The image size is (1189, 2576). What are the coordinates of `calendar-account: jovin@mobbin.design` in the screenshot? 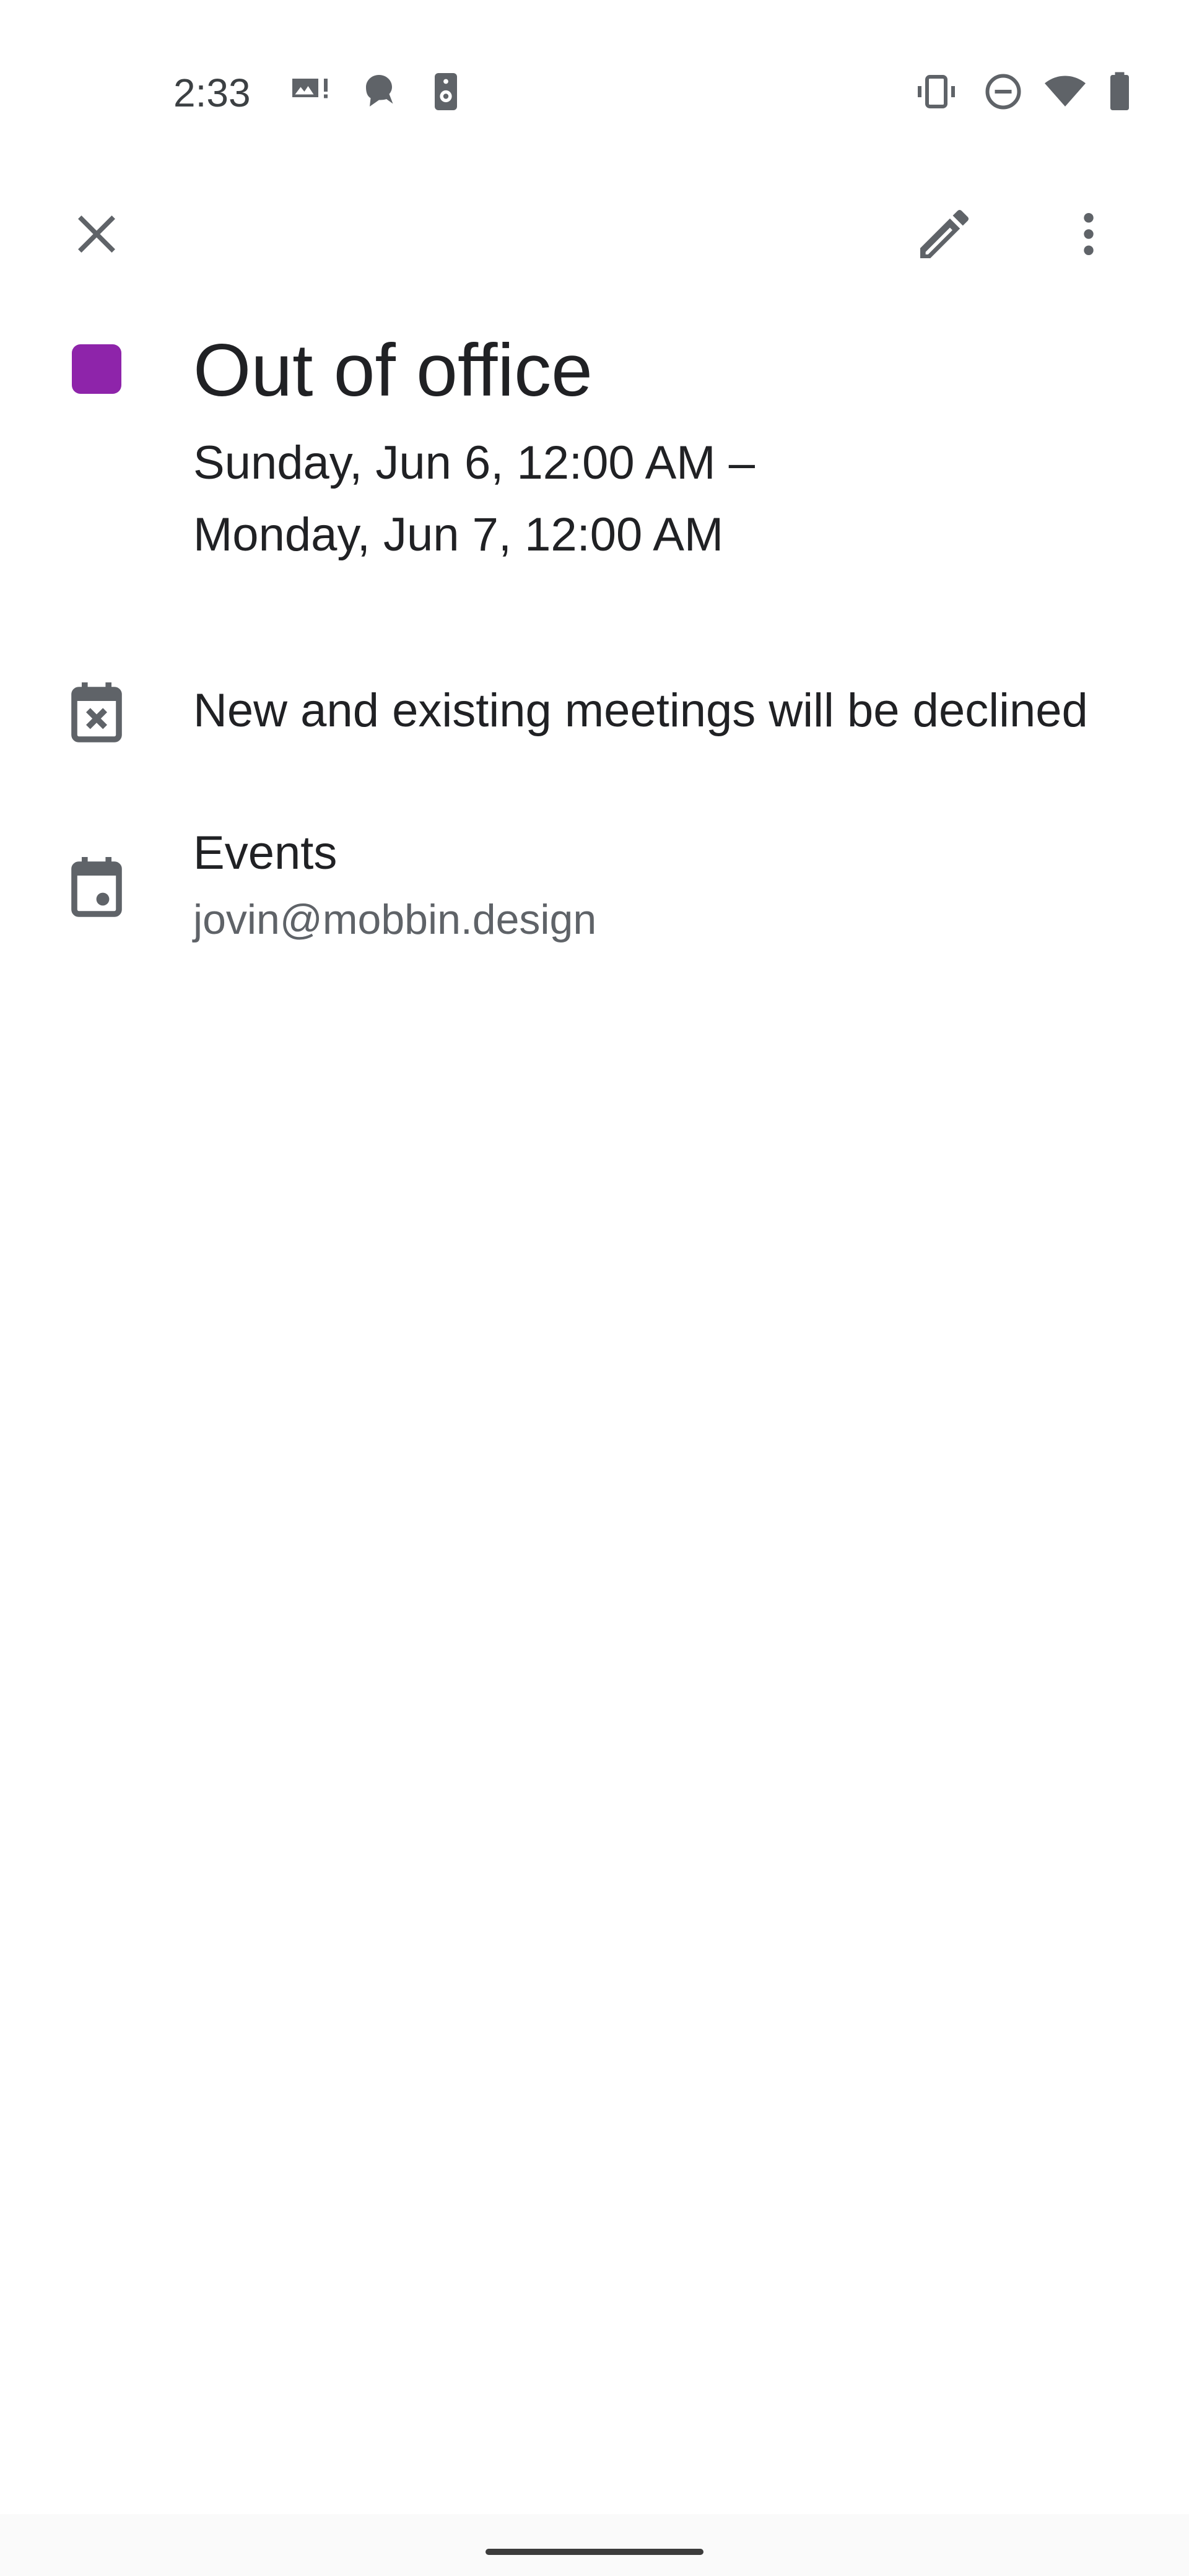 It's located at (395, 919).